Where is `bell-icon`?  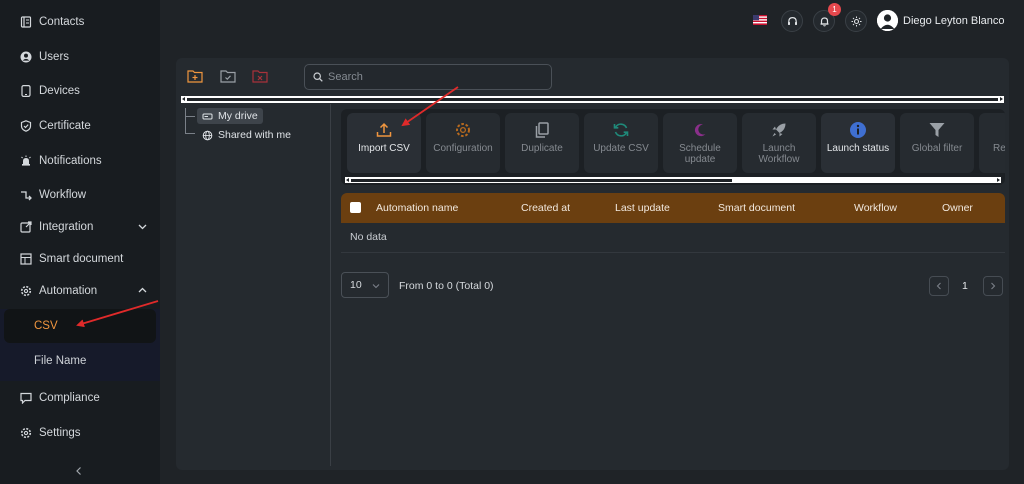
bell-icon is located at coordinates (824, 21).